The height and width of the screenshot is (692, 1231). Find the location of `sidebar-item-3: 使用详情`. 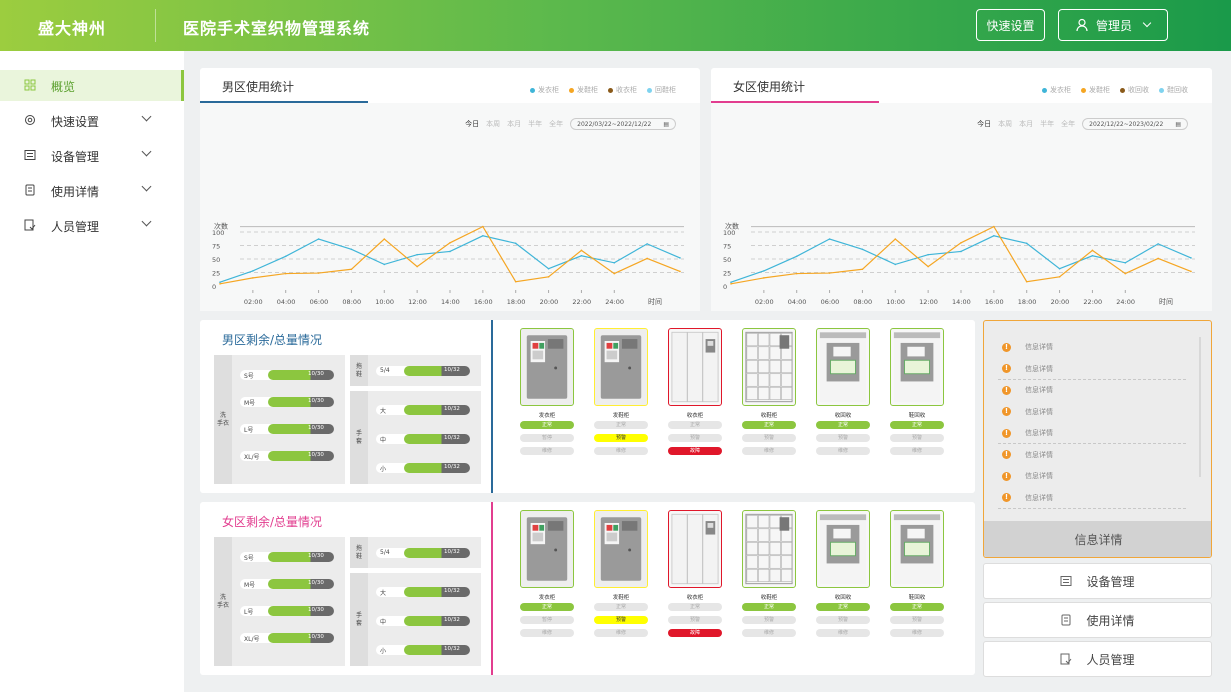

sidebar-item-3: 使用详情 is located at coordinates (92, 190).